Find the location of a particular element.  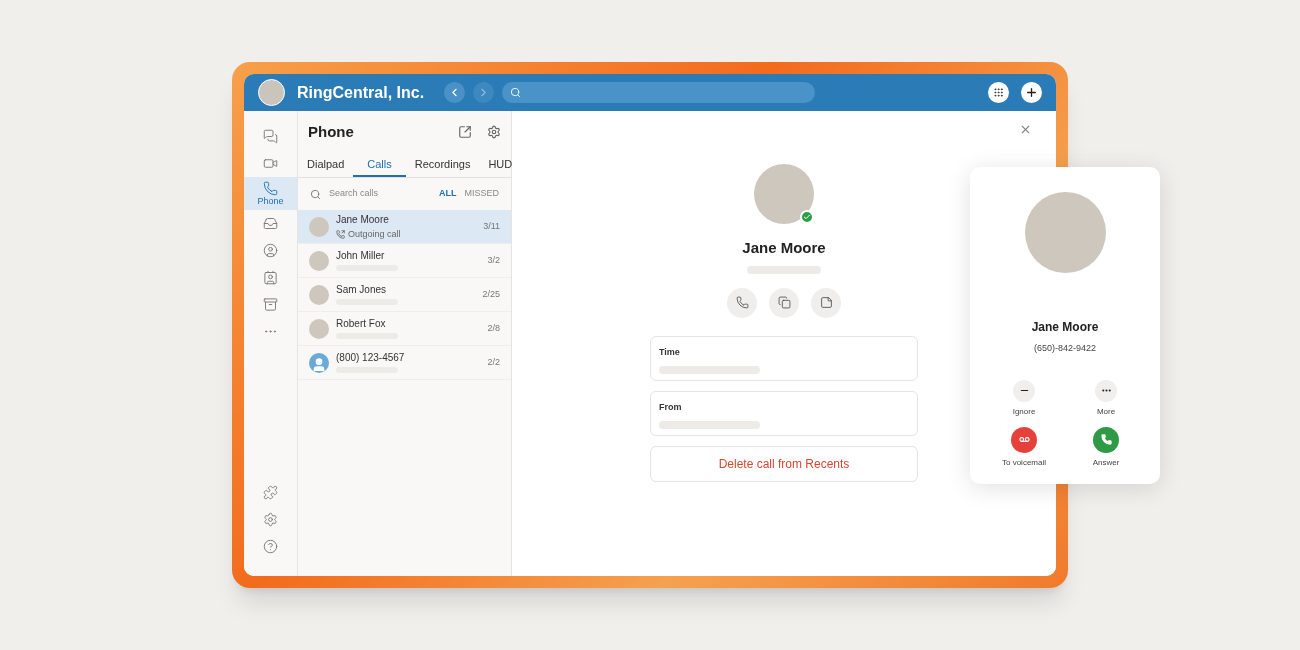

back-button is located at coordinates (455, 92).